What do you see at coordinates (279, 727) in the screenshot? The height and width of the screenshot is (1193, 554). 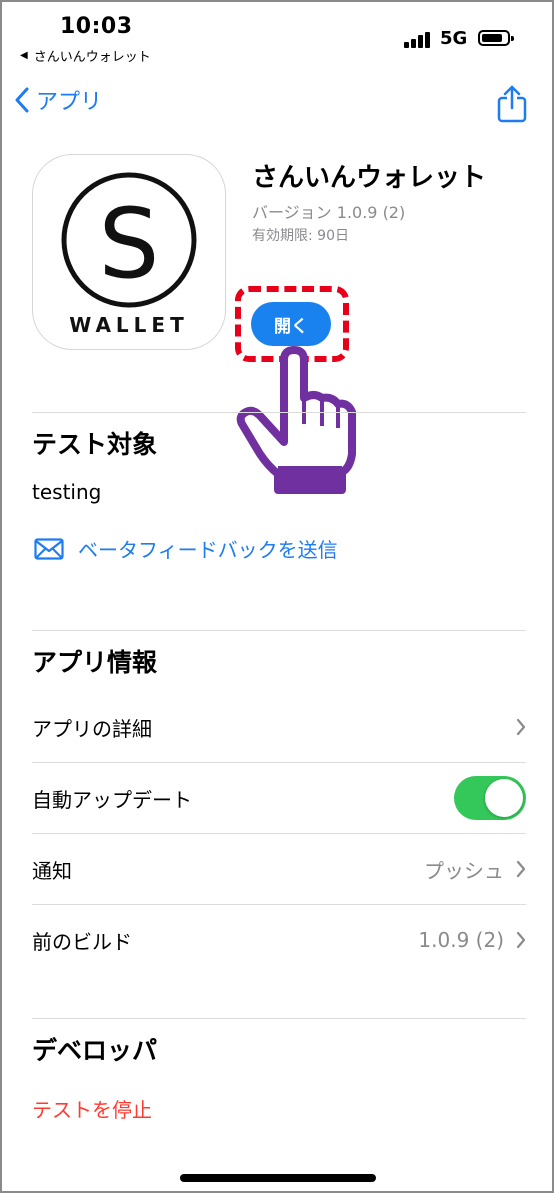 I see `row-app-details: アプリの詳細` at bounding box center [279, 727].